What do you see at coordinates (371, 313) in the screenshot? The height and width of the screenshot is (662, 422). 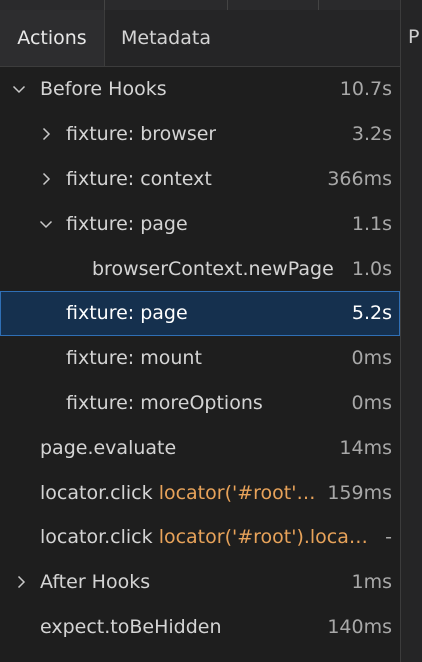 I see `action-duration: 5.2s` at bounding box center [371, 313].